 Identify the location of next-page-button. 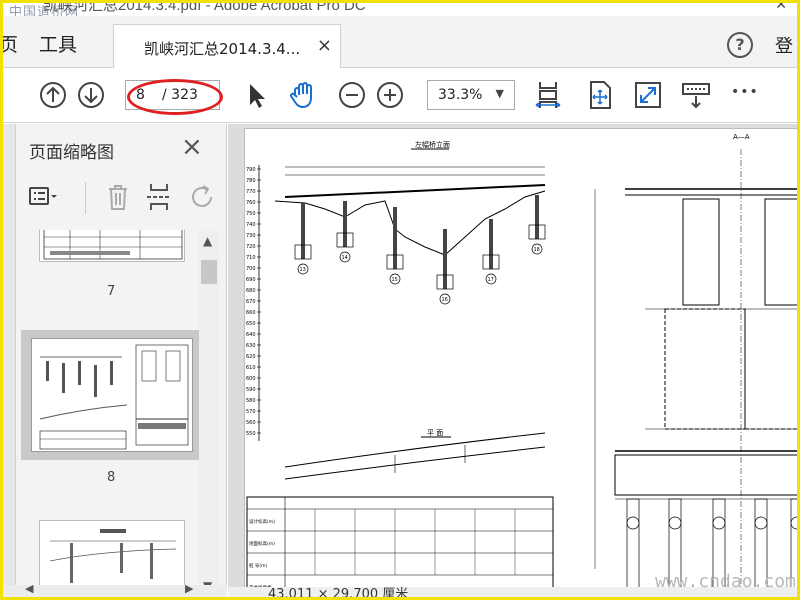
(91, 95).